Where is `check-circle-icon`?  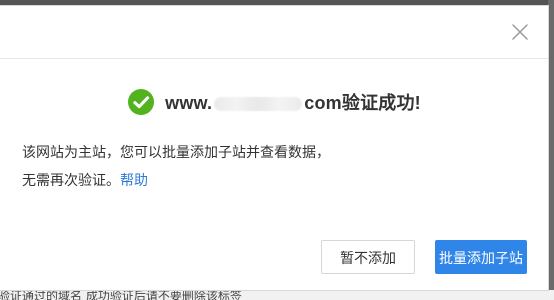
check-circle-icon is located at coordinates (141, 102).